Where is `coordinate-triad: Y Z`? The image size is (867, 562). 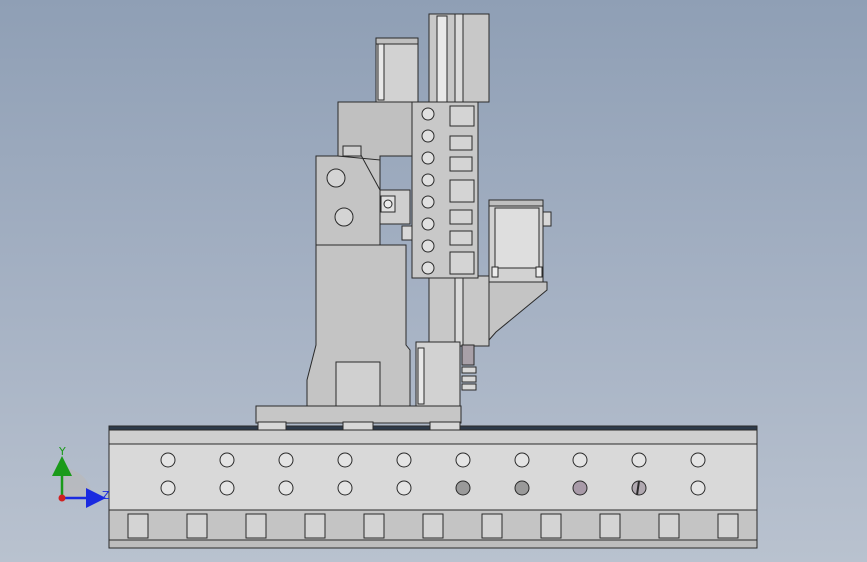 coordinate-triad: Y Z is located at coordinates (81, 476).